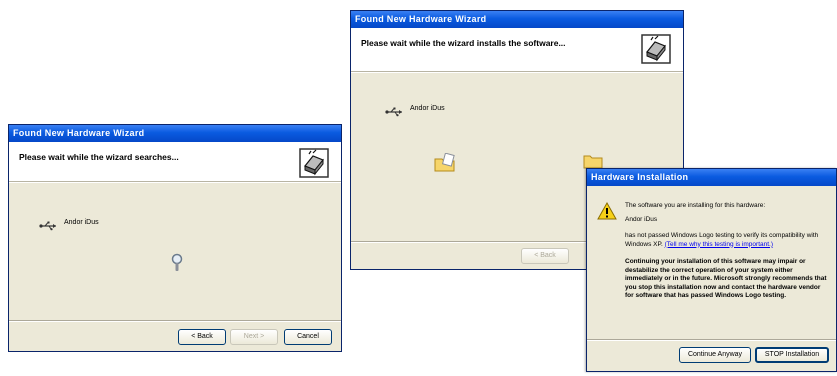  I want to click on file-copy-animation-icon, so click(444, 162).